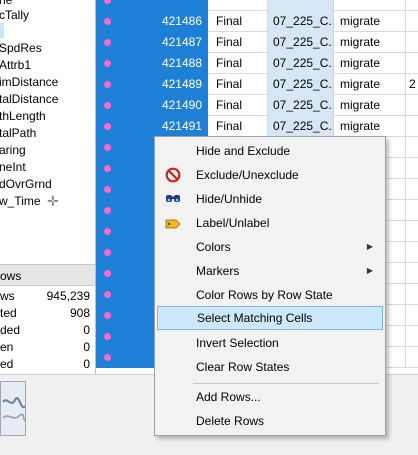  Describe the element at coordinates (270, 199) in the screenshot. I see `menu-item-hide-unhide: Hide/Unhide` at that location.